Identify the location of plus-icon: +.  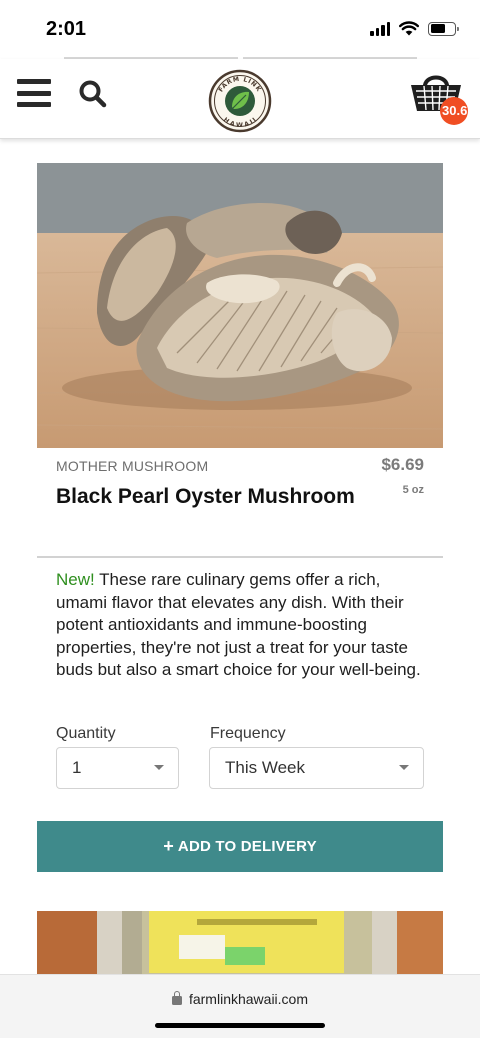
(168, 846).